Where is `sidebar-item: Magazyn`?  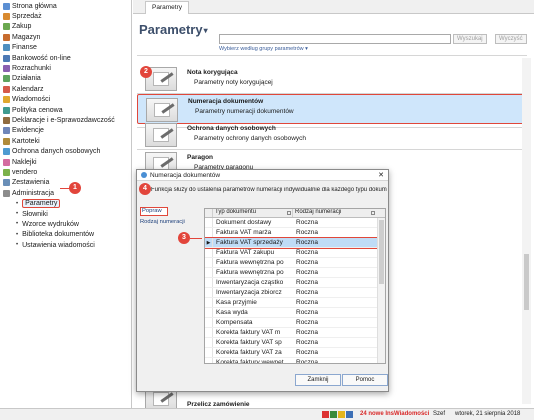 sidebar-item: Magazyn is located at coordinates (65, 37).